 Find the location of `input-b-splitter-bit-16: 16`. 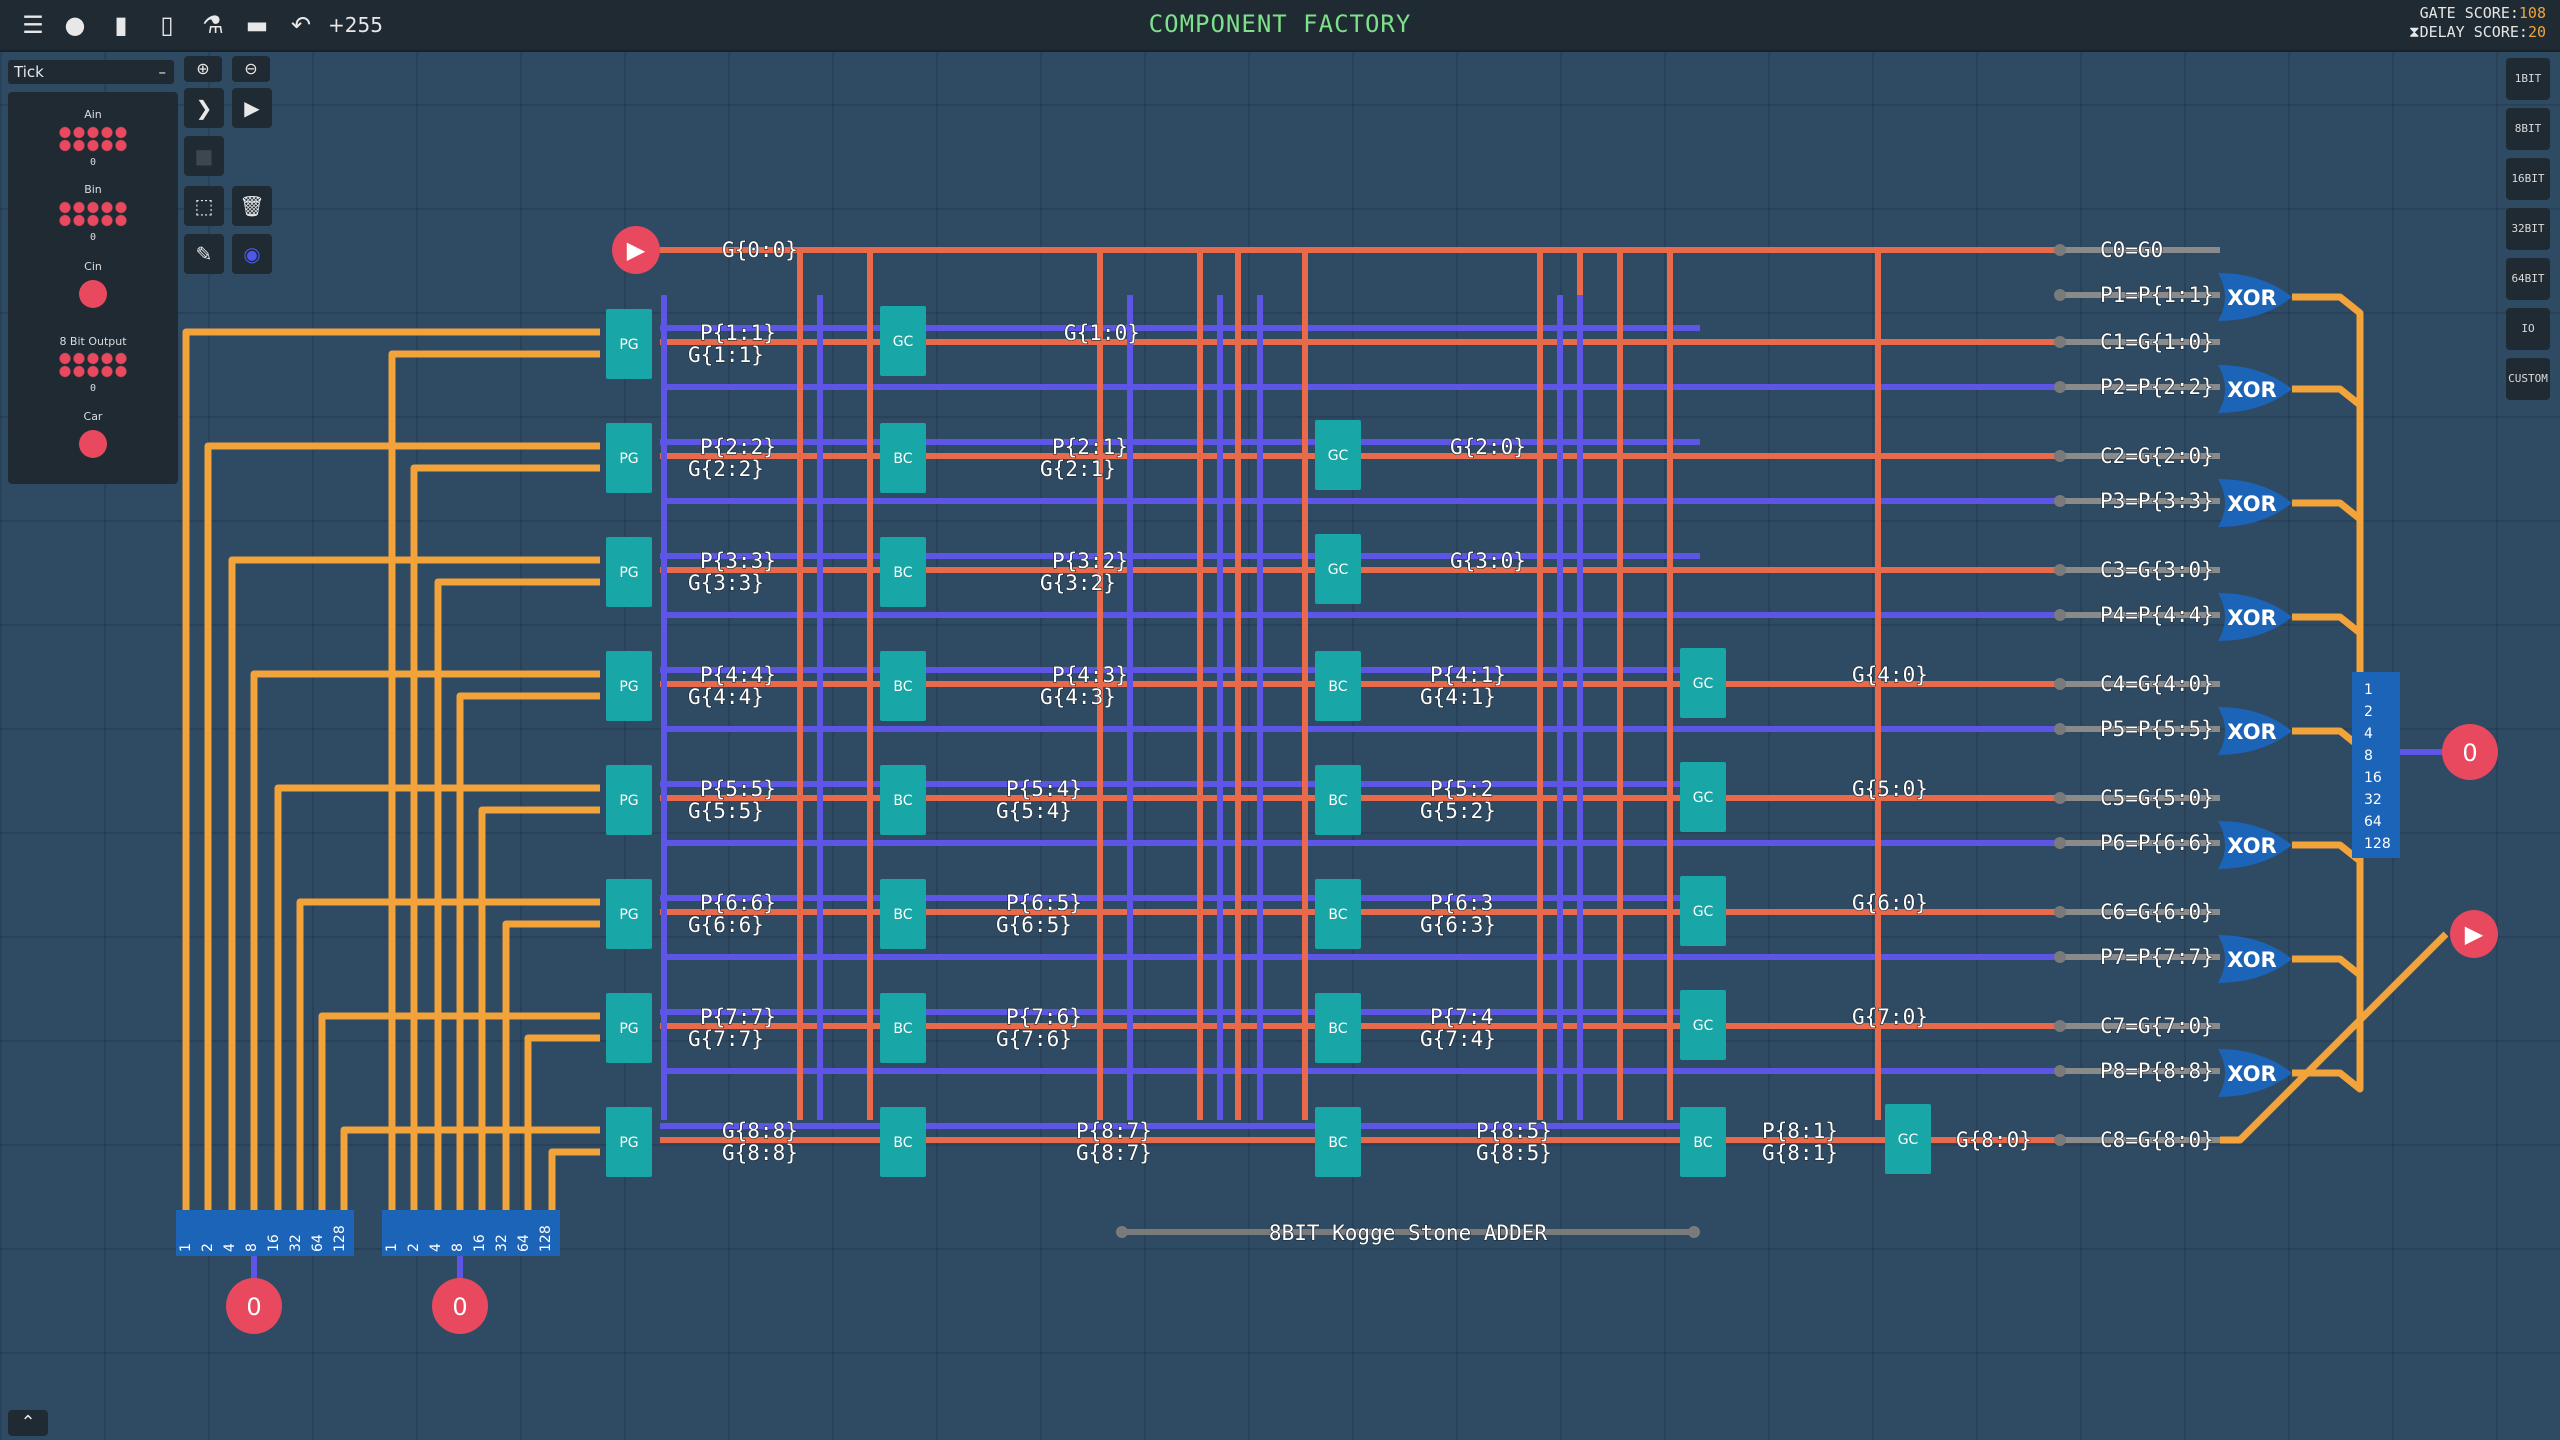

input-b-splitter-bit-16: 16 is located at coordinates (480, 1243).